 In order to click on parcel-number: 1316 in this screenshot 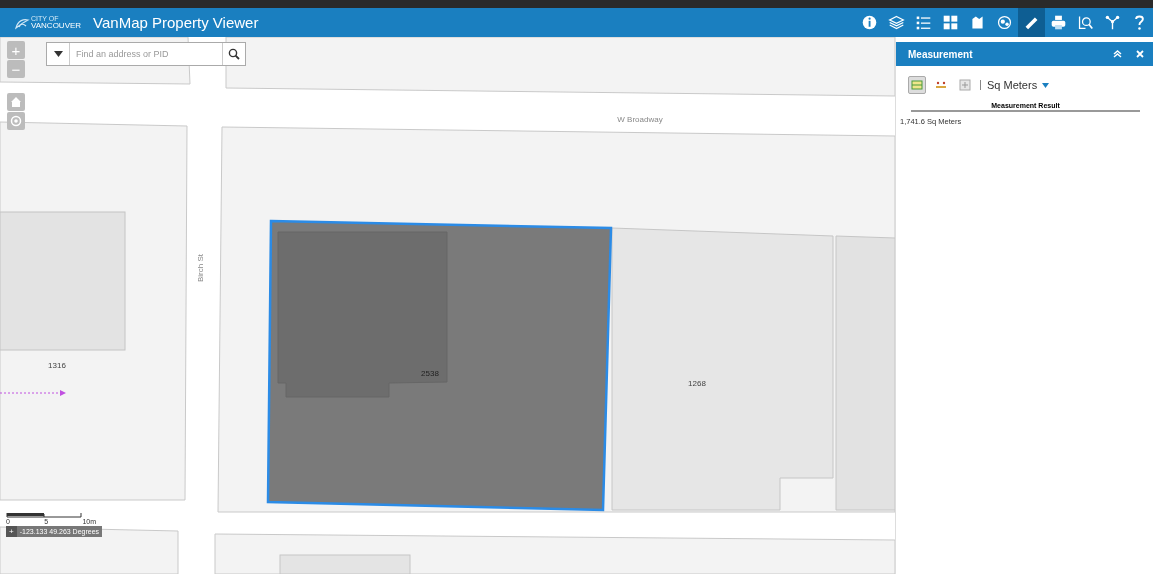, I will do `click(57, 365)`.